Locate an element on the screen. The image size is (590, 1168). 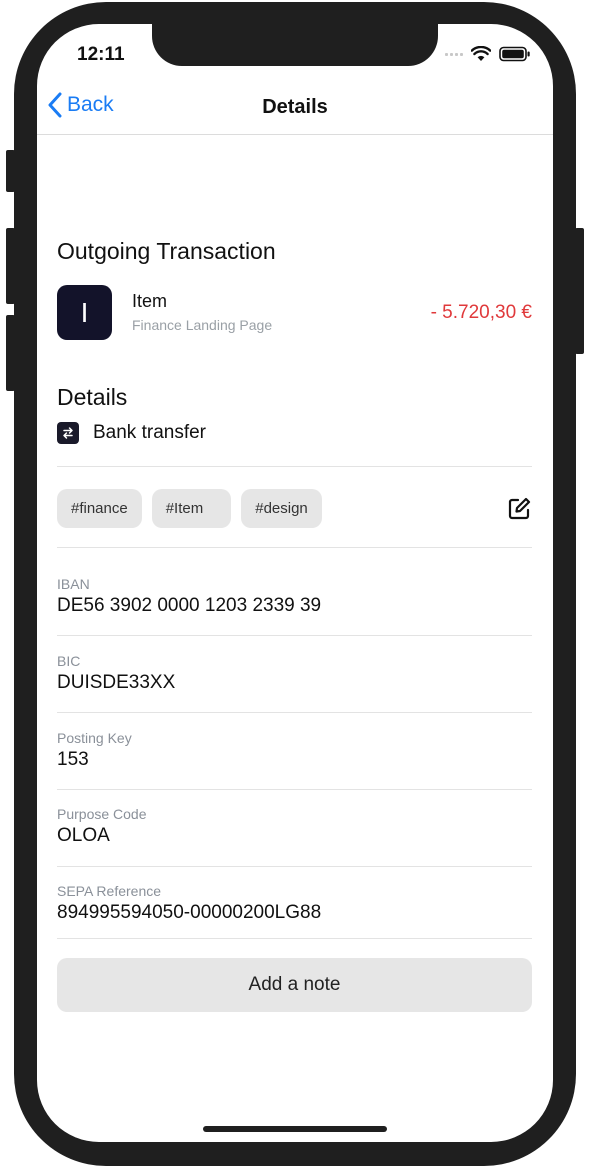
sepa-reference-field: SEPA Reference 894995594050-00000200LG88 is located at coordinates (294, 903).